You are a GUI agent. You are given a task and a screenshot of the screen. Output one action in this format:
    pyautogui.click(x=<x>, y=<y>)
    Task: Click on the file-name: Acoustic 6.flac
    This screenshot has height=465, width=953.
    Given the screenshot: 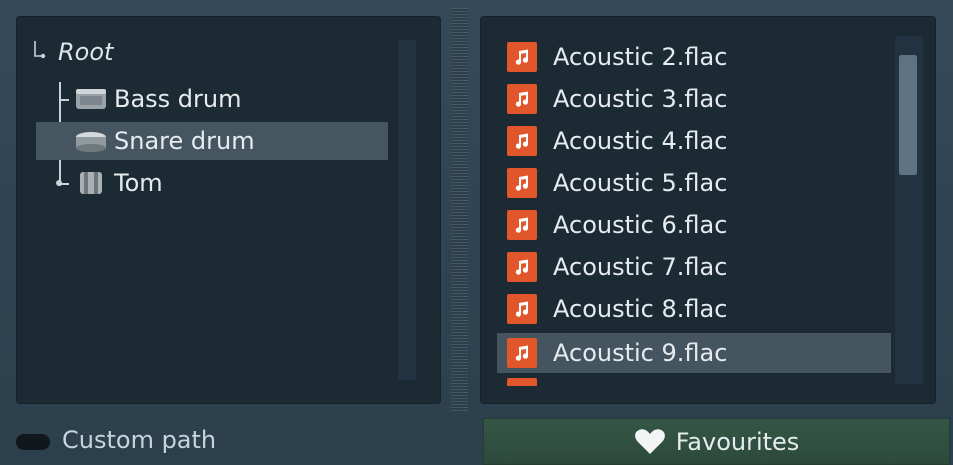 What is the action you would take?
    pyautogui.click(x=640, y=225)
    